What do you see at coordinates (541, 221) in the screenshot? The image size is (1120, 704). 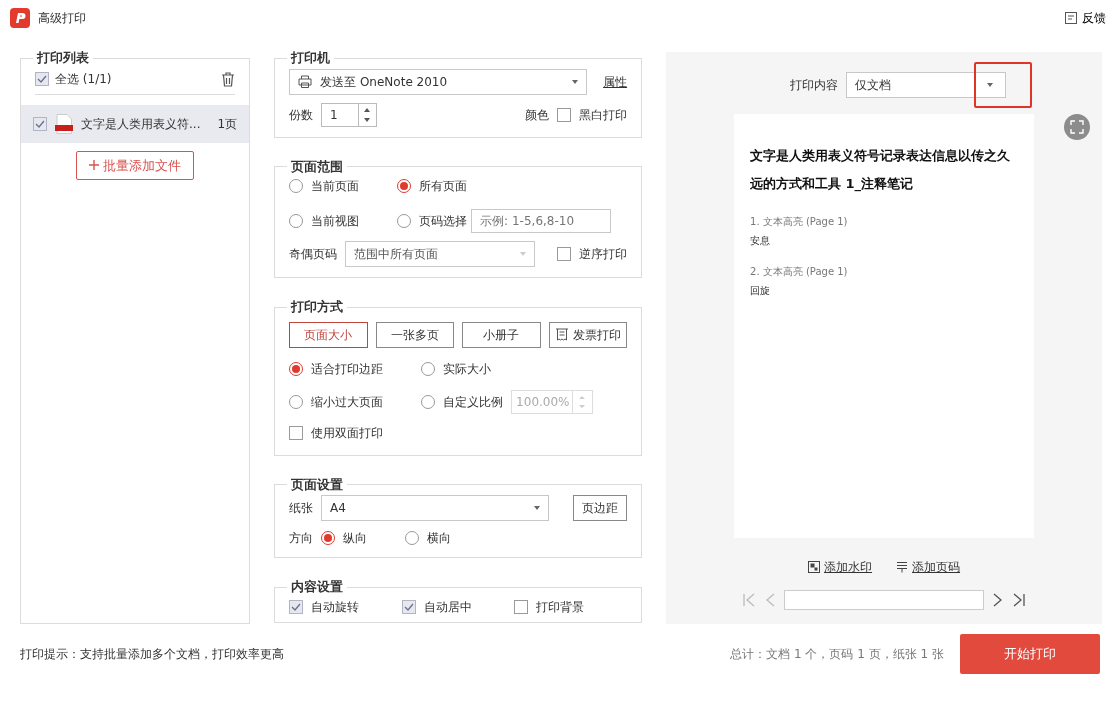 I see `page-range-input: 示例: 1-5,6,8-10` at bounding box center [541, 221].